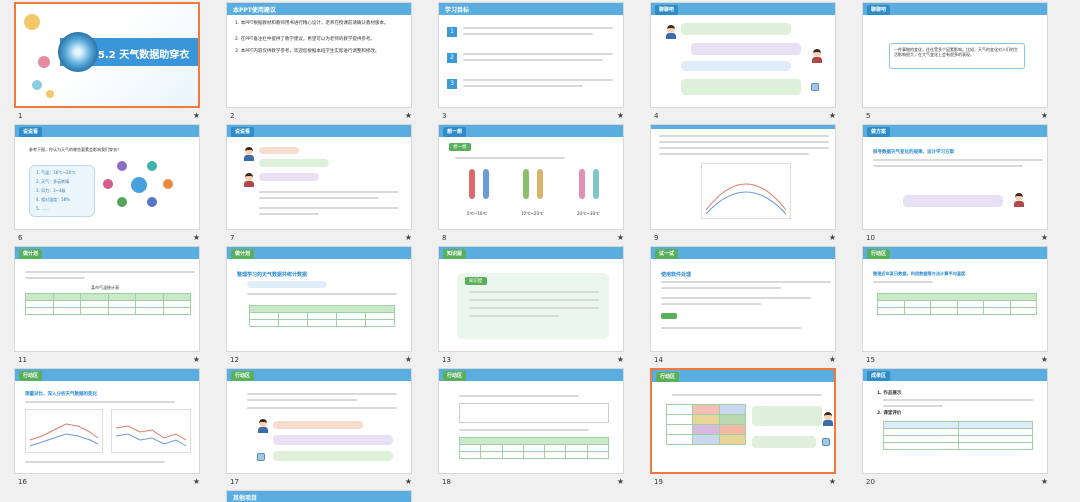  Describe the element at coordinates (740, 306) in the screenshot. I see `slide-thumb-14: 试一试 使用软件处理 14 ★` at that location.